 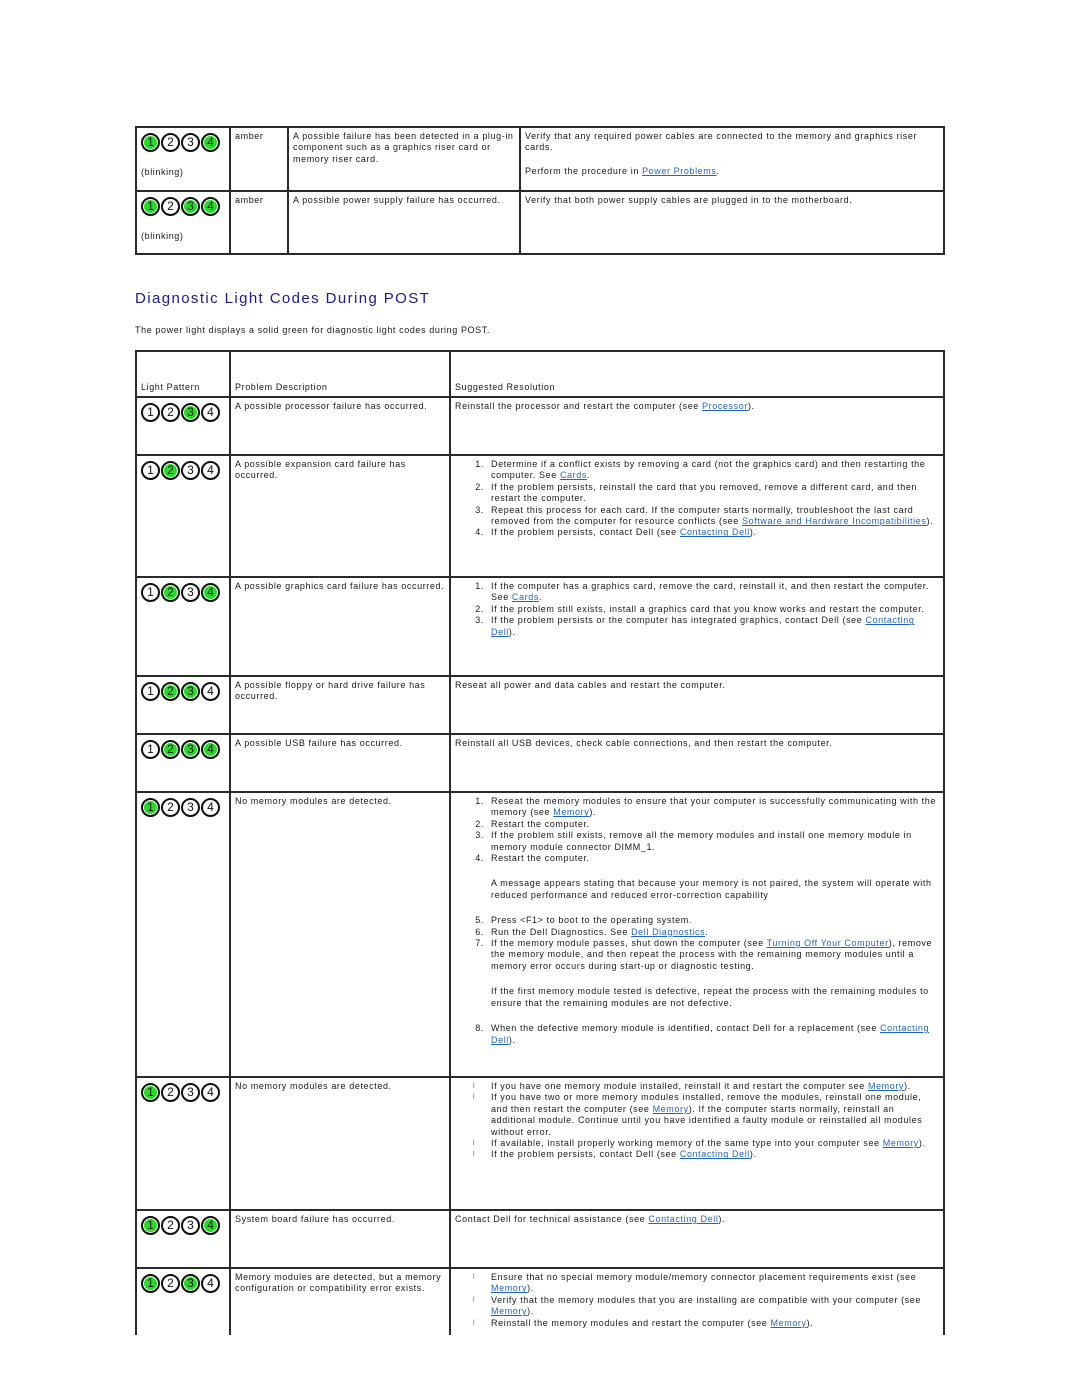 I want to click on link-power-problems: Power Problems, so click(x=679, y=171).